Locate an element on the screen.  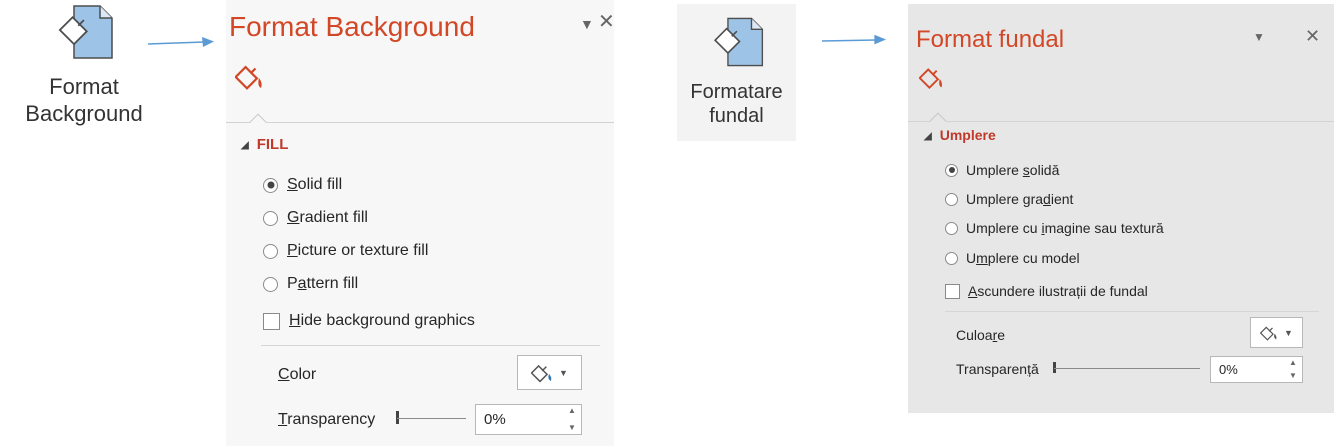
section-header-fill: ◢ Umplere is located at coordinates (960, 135).